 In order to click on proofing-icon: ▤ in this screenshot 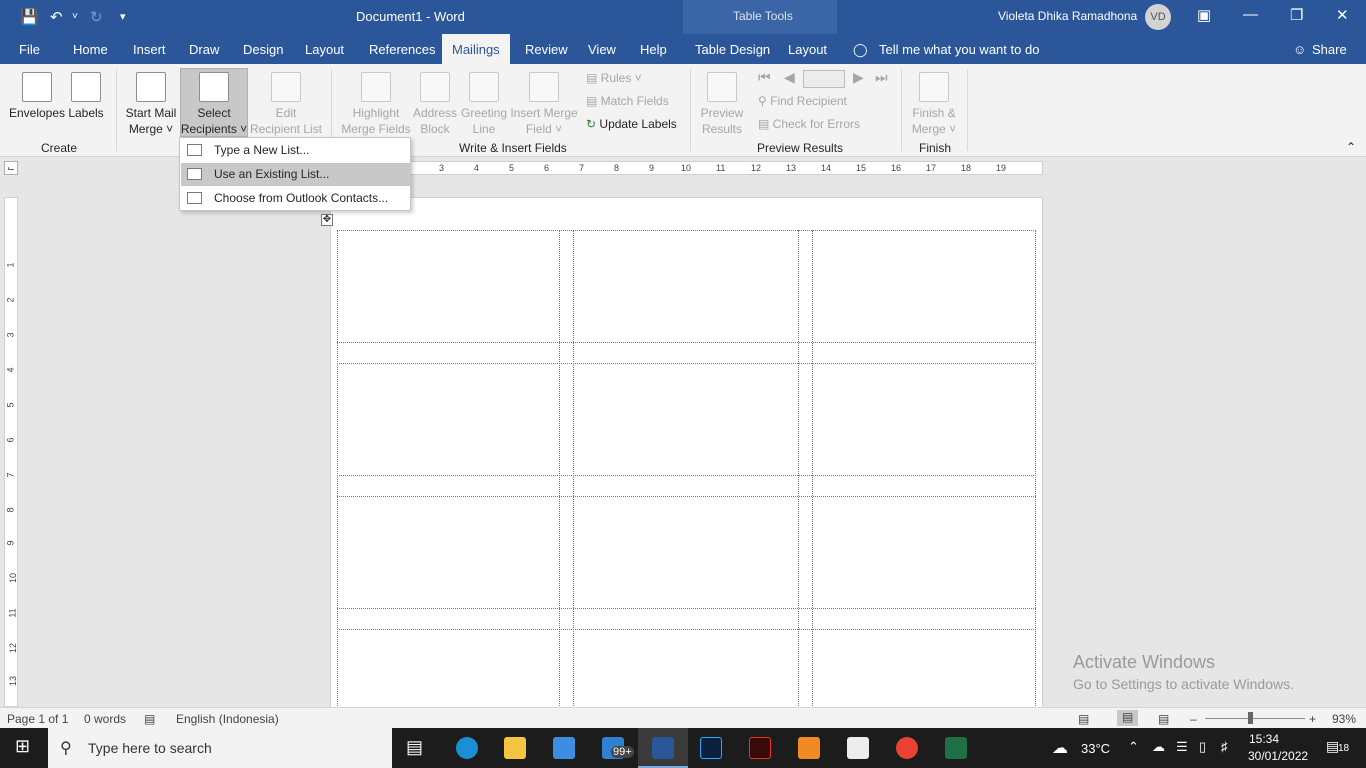, I will do `click(149, 719)`.